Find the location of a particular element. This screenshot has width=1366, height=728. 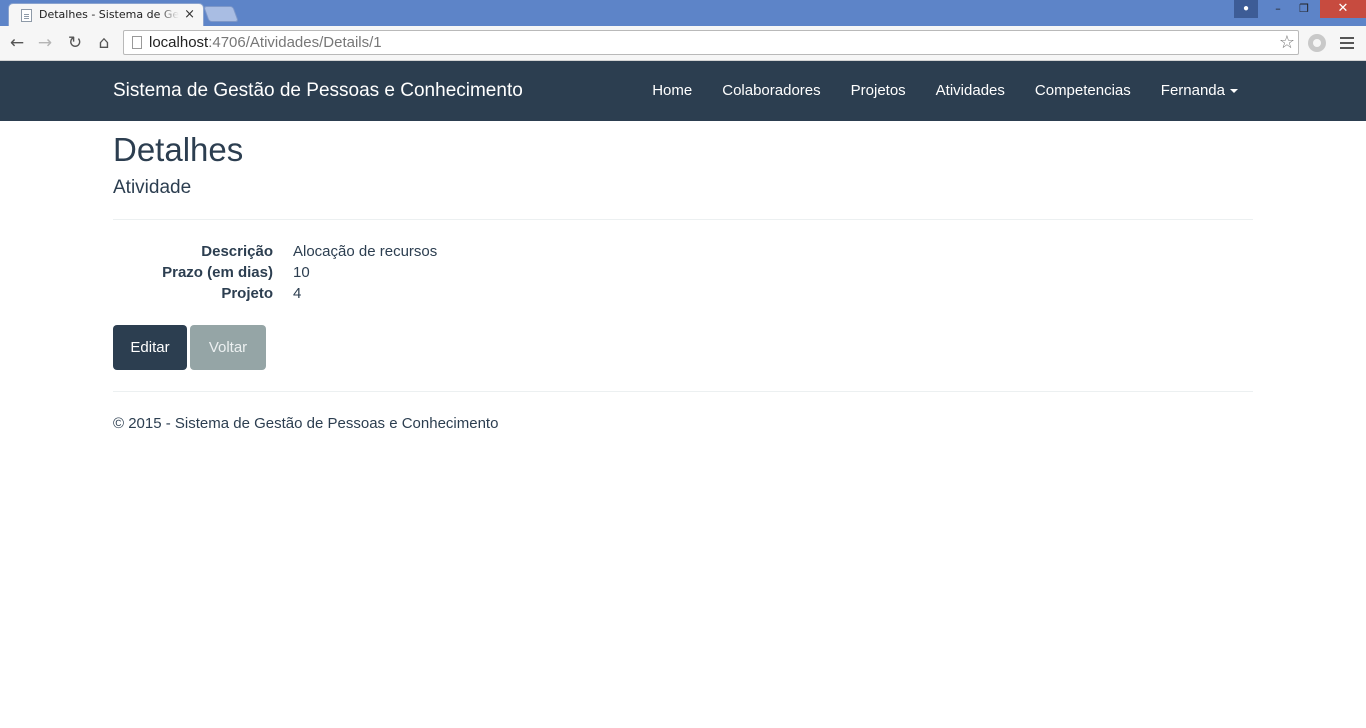

detail-row-prazo: Prazo (em dias) 10 is located at coordinates (413, 272).